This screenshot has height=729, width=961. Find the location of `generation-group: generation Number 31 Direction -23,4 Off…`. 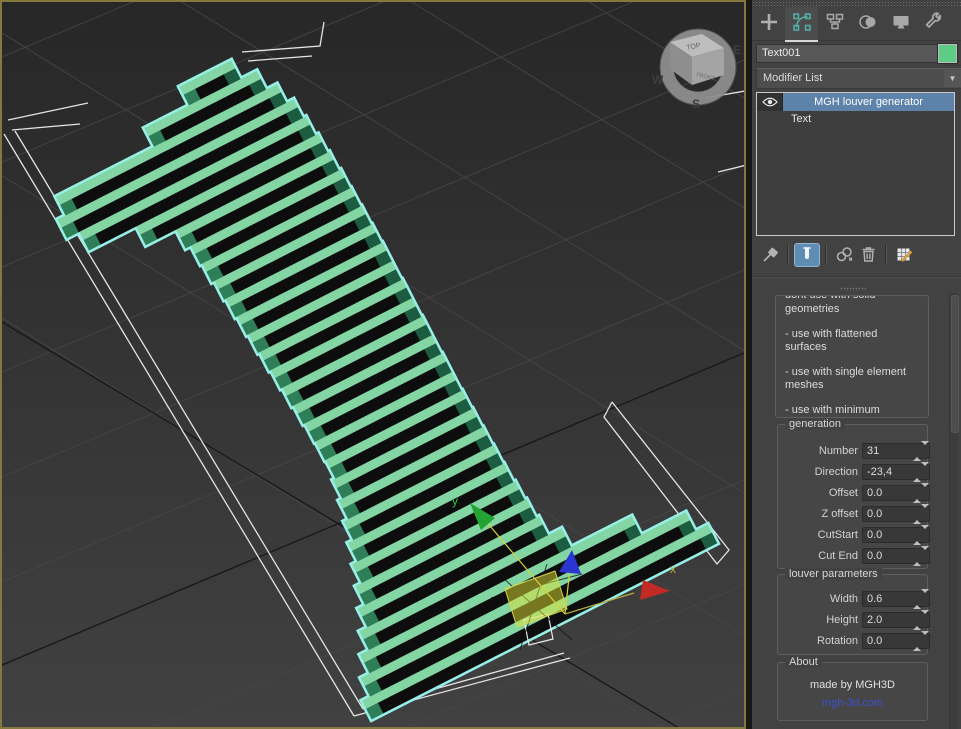

generation-group: generation Number 31 Direction -23,4 Off… is located at coordinates (853, 493).